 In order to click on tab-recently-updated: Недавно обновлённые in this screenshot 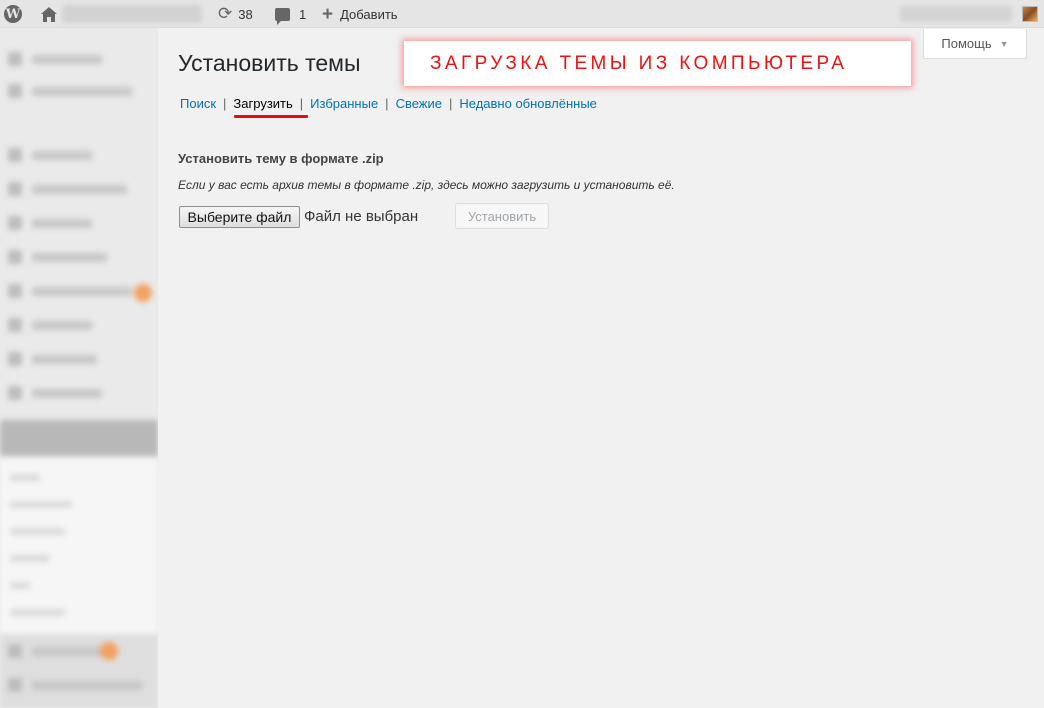, I will do `click(528, 103)`.